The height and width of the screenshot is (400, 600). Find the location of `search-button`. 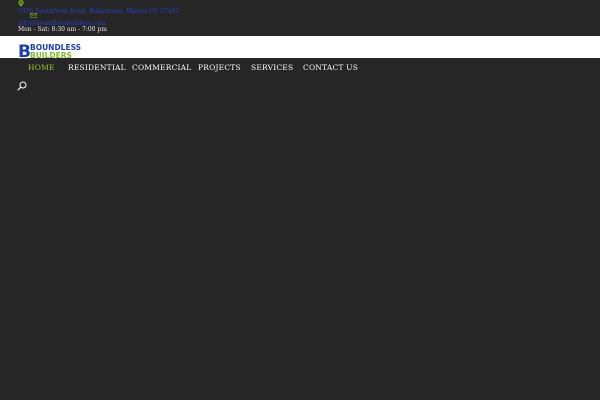

search-button is located at coordinates (22, 83).